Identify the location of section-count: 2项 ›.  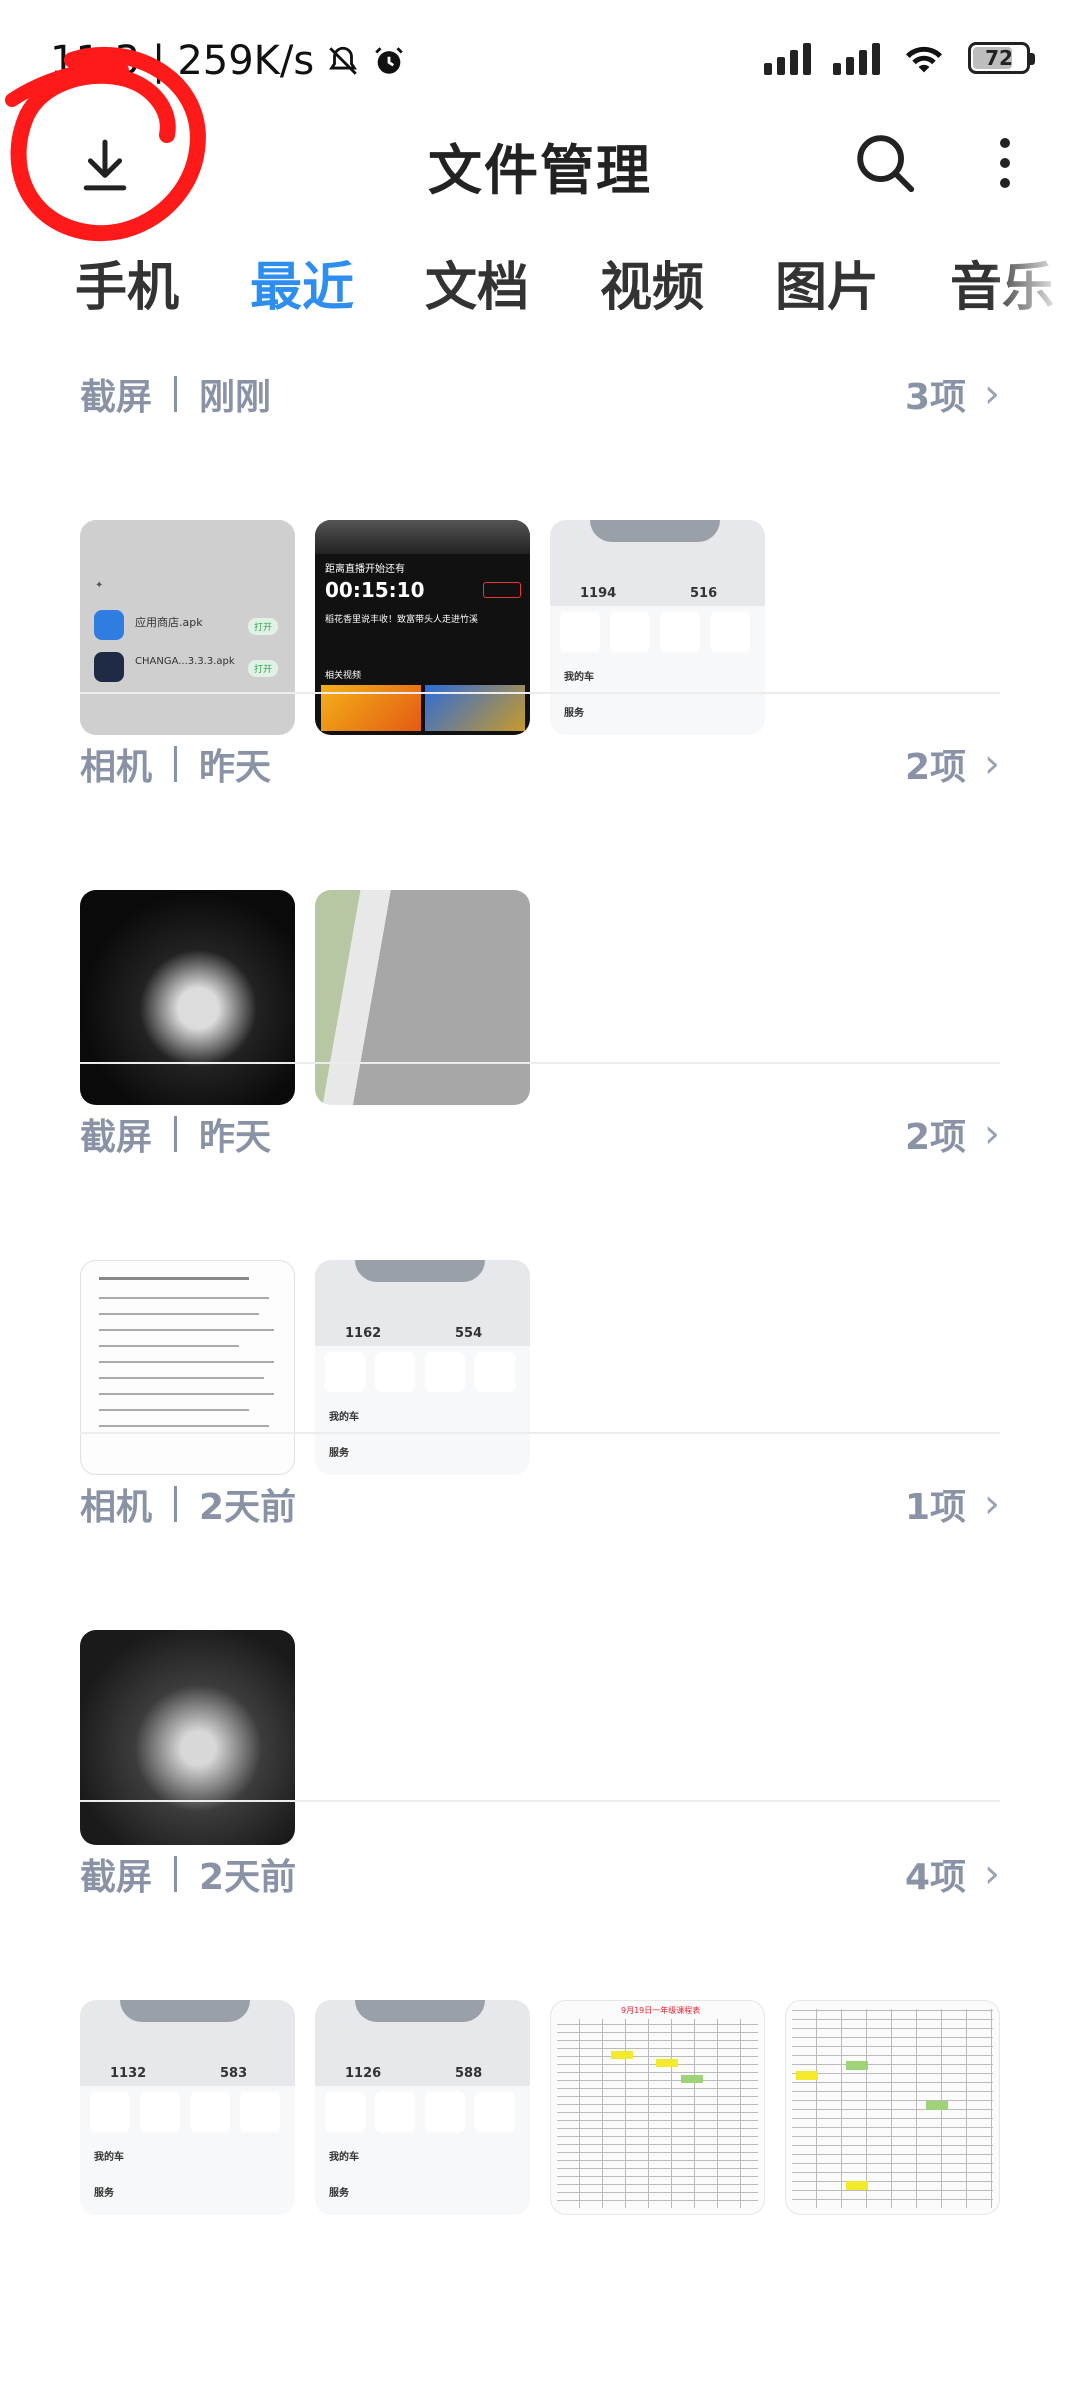
(952, 1134).